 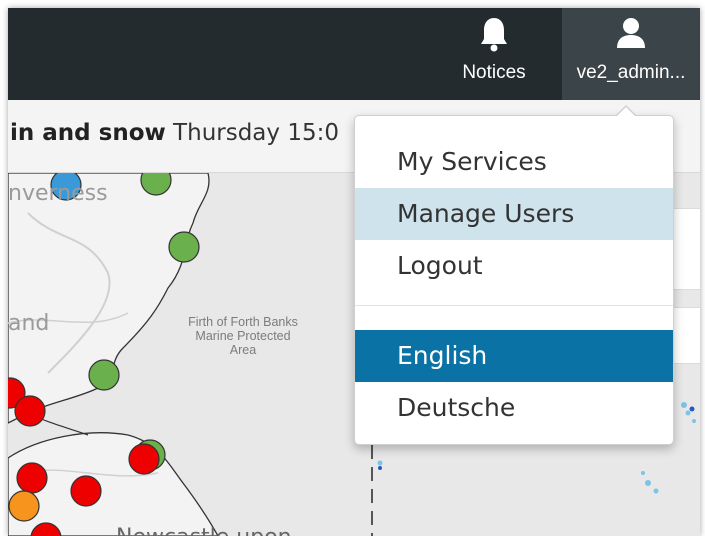 What do you see at coordinates (494, 72) in the screenshot?
I see `notices-label: Notices` at bounding box center [494, 72].